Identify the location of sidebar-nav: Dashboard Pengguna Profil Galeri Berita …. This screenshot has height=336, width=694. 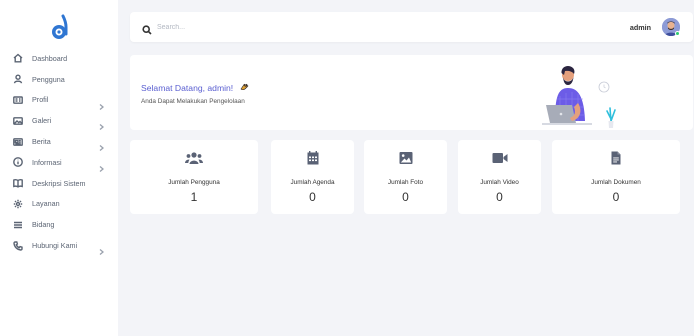
(59, 152).